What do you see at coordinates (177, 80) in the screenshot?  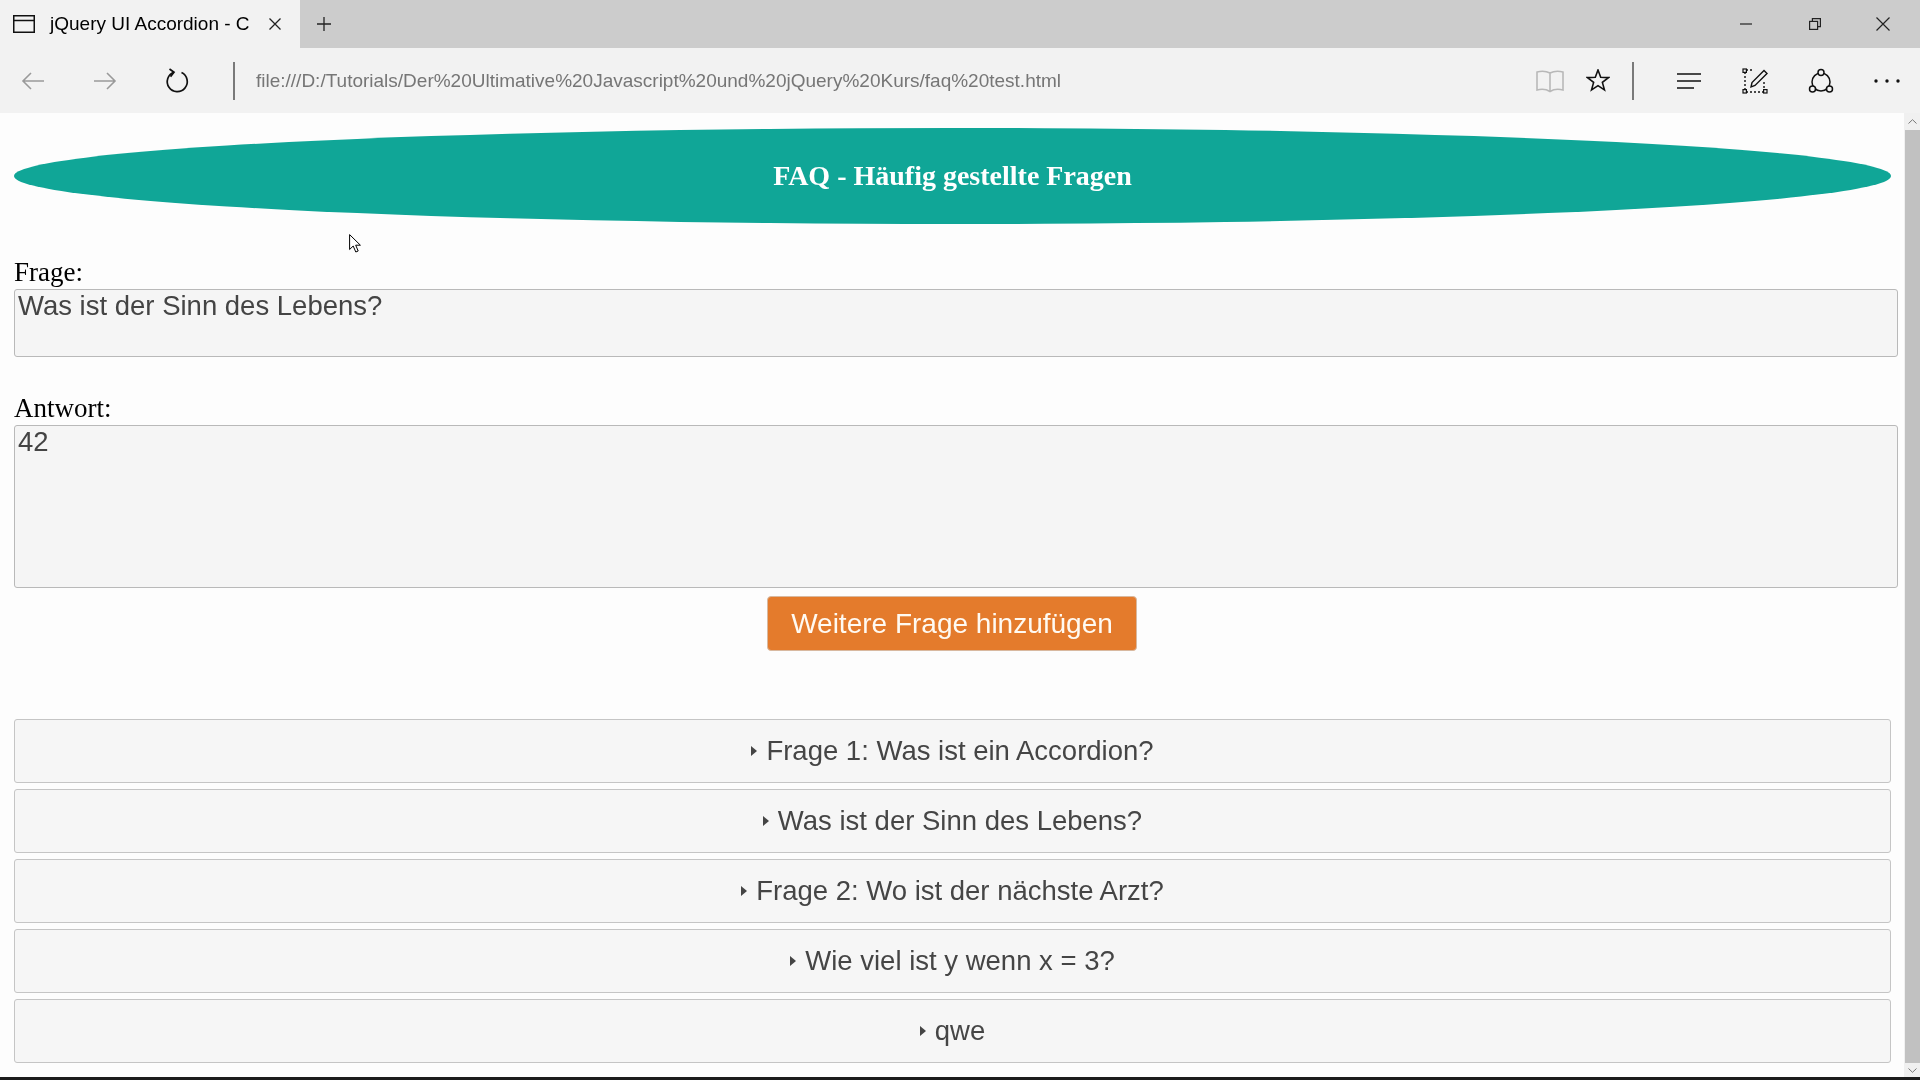 I see `refresh-icon` at bounding box center [177, 80].